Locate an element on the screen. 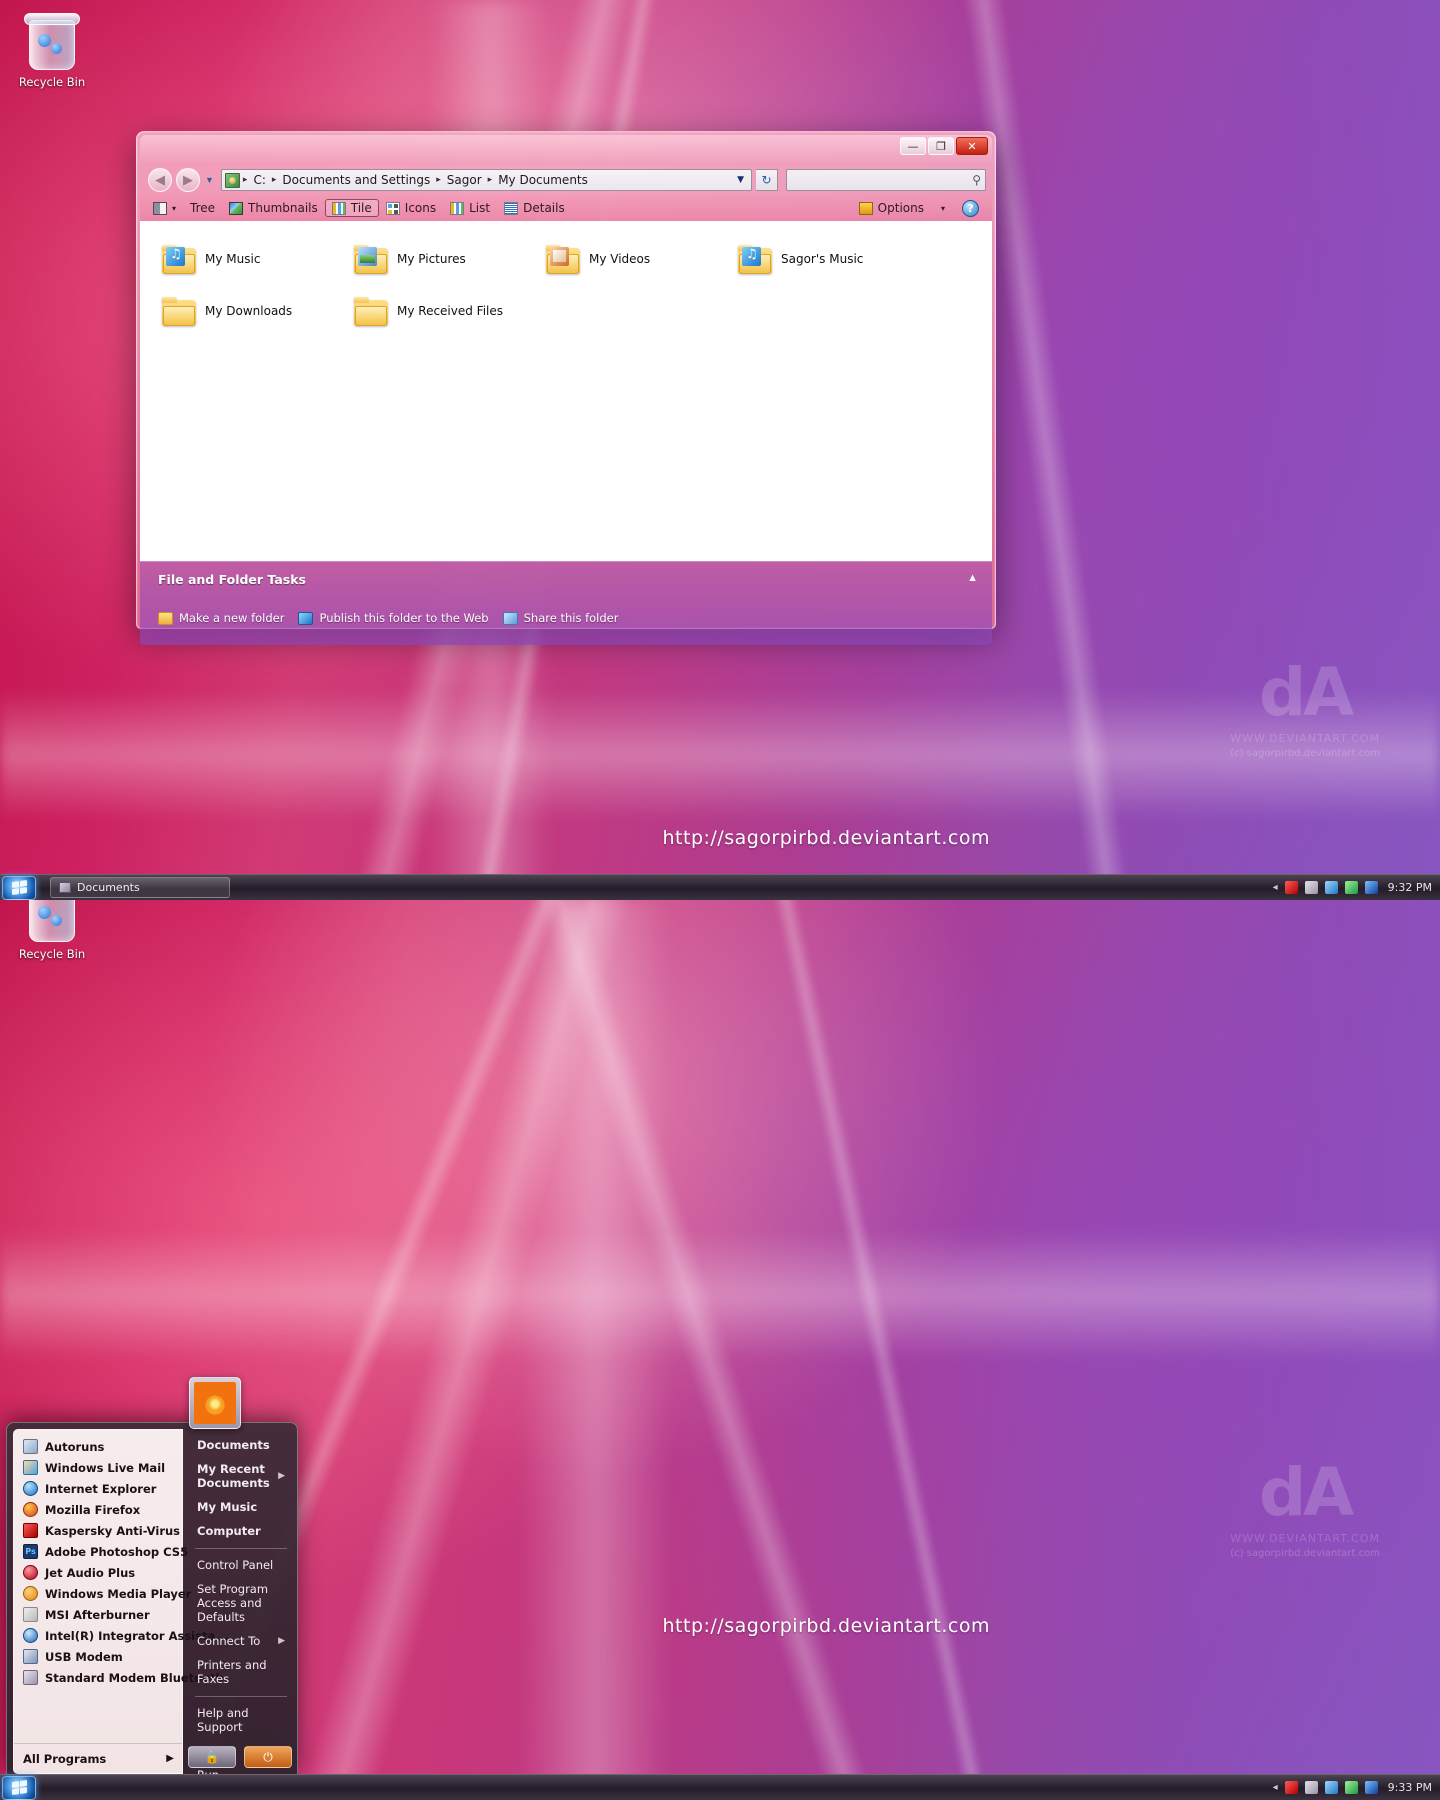 This screenshot has width=1440, height=1800. file-item: Sagor's Music is located at coordinates (824, 259).